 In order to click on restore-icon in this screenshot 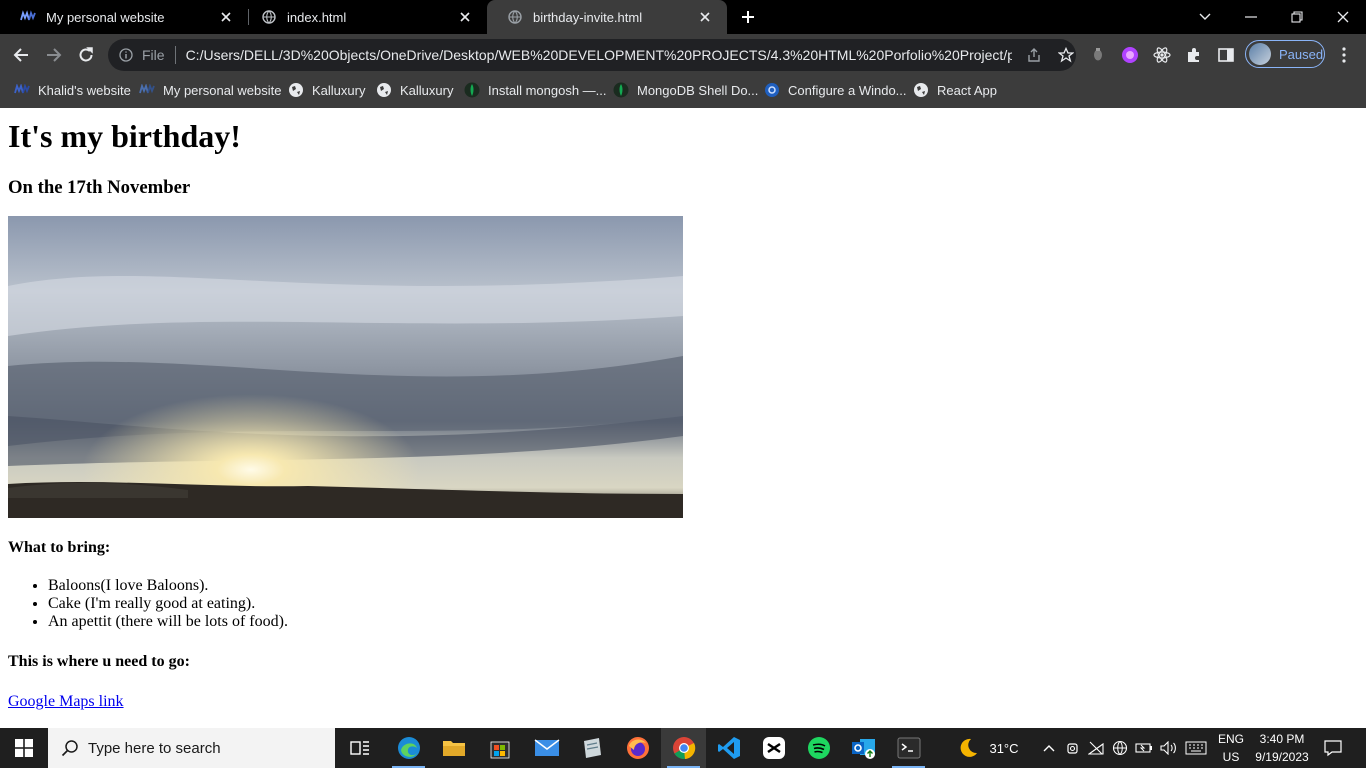, I will do `click(1297, 17)`.